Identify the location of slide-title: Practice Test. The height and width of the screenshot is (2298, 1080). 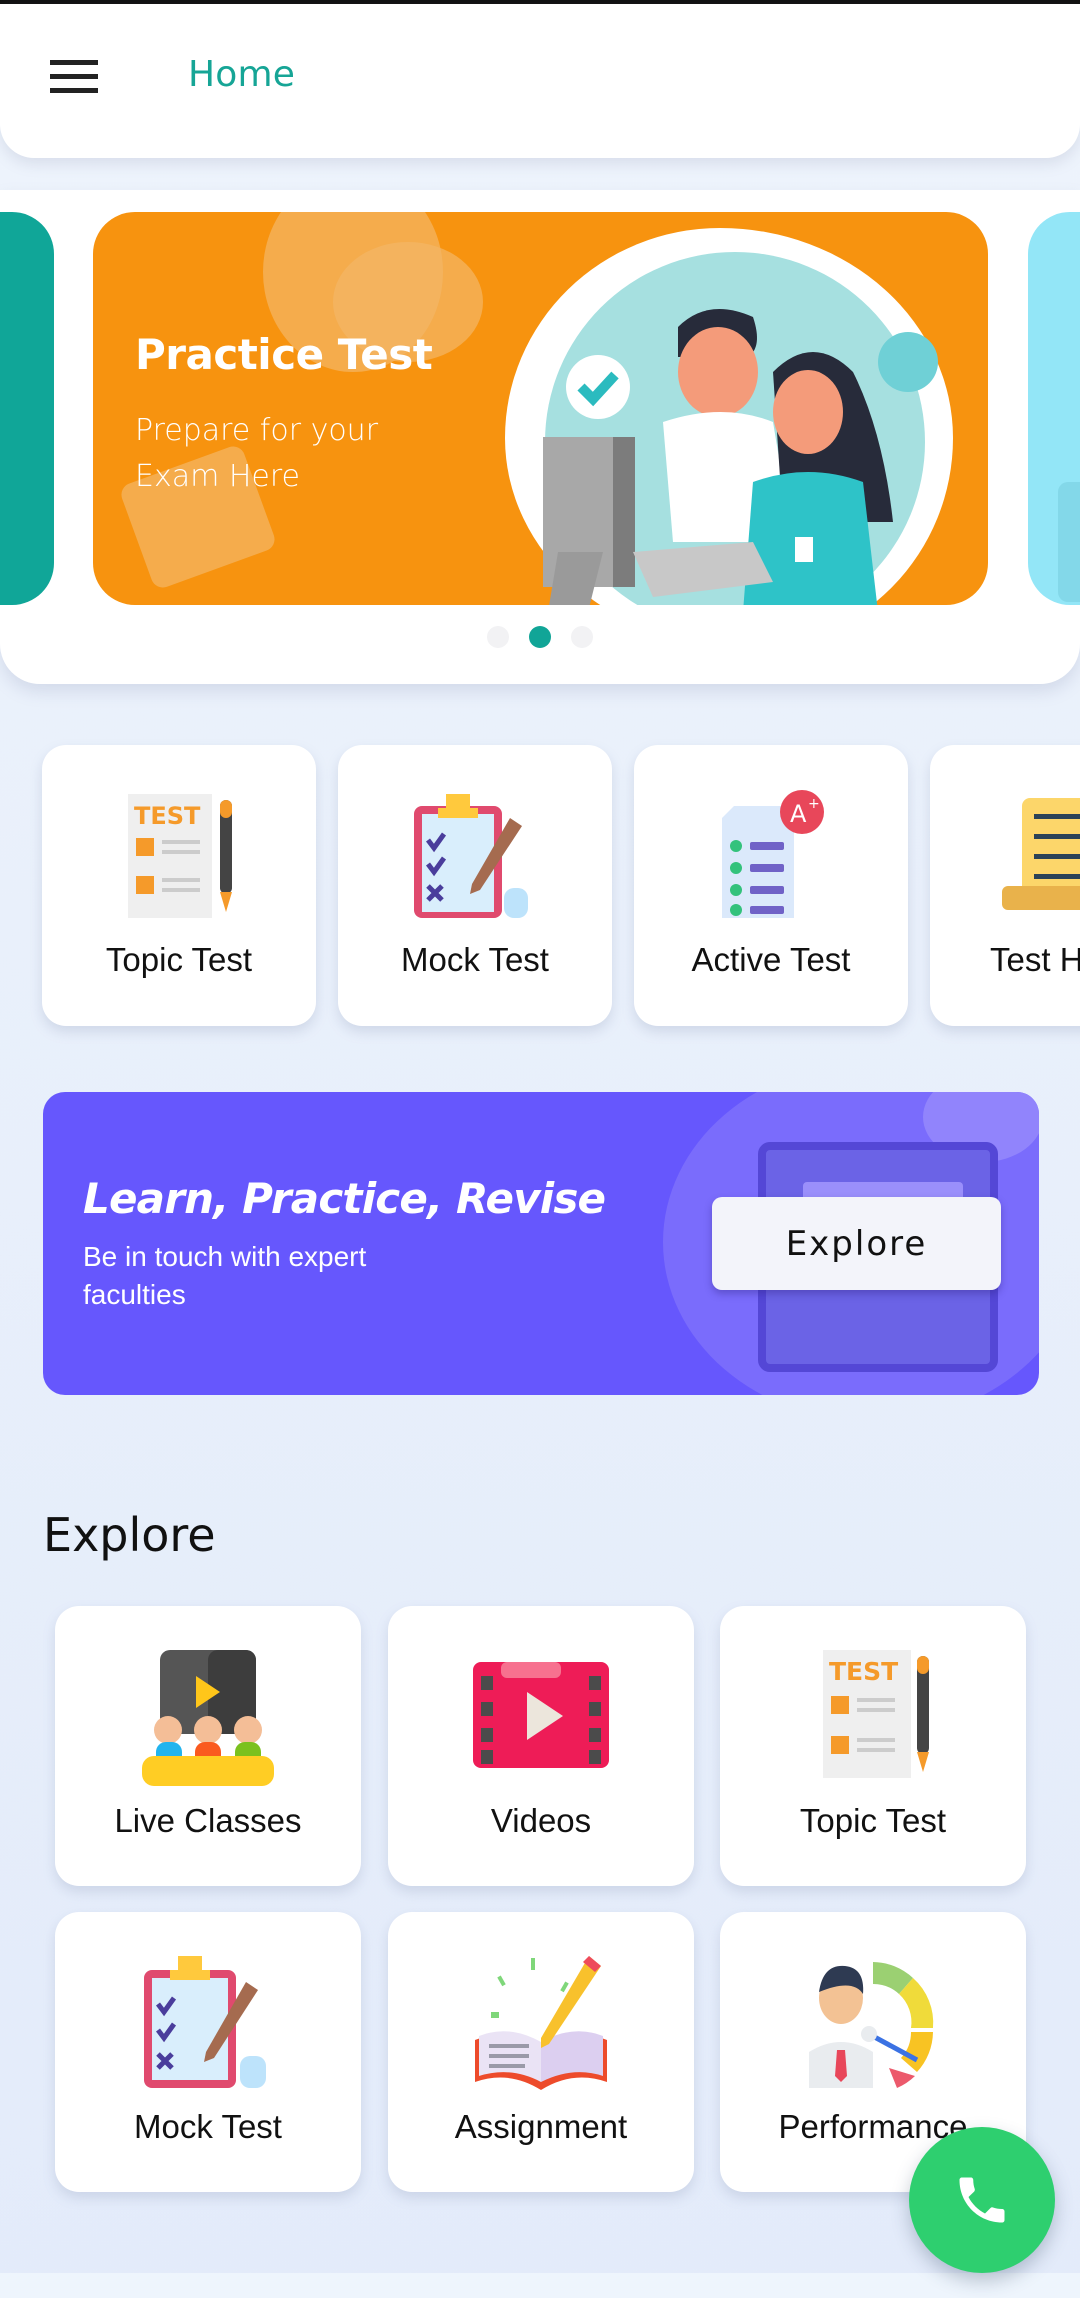
(284, 354).